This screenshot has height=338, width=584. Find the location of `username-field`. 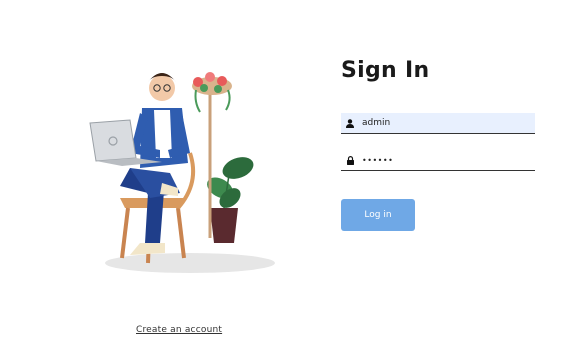

username-field is located at coordinates (438, 123).